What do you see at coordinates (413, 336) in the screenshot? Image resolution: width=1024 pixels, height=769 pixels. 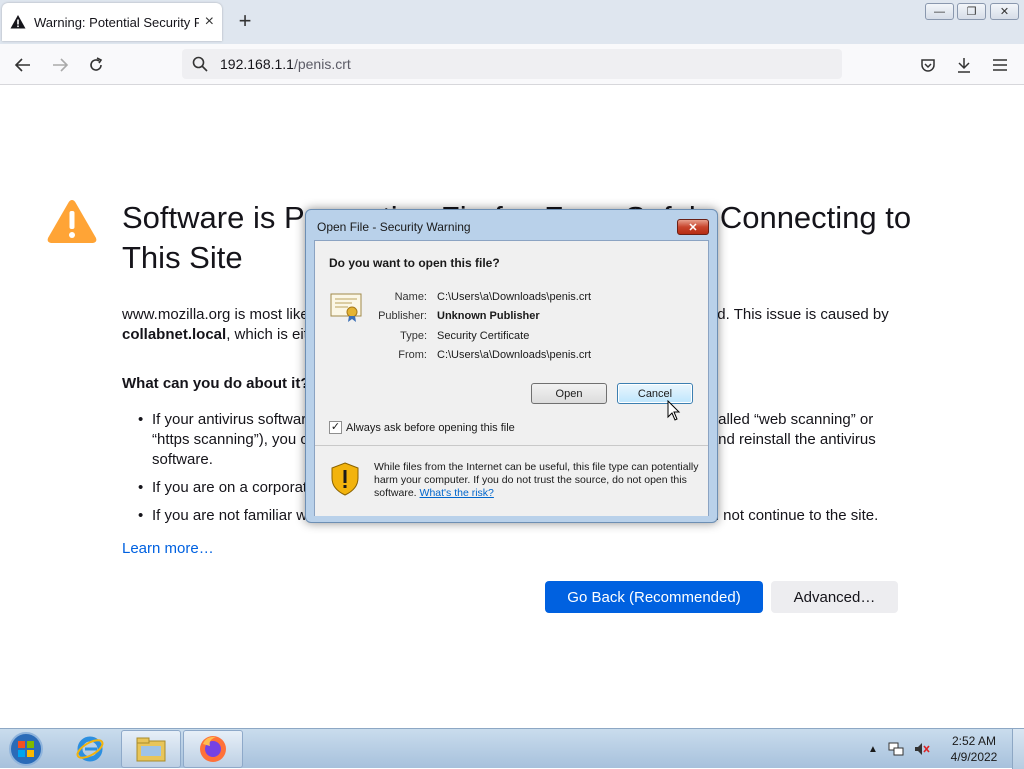 I see `type-label: Type:` at bounding box center [413, 336].